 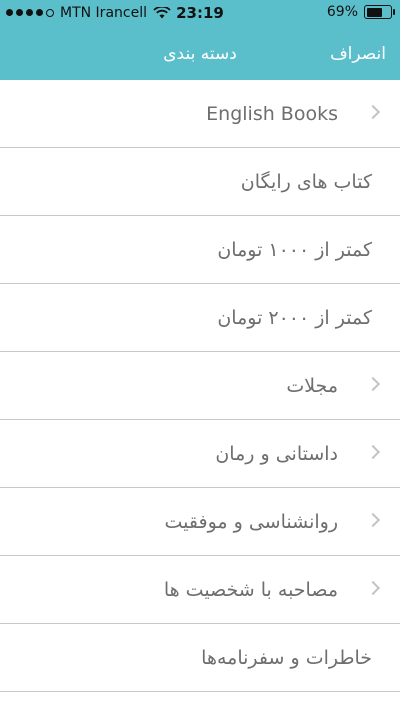 What do you see at coordinates (358, 54) in the screenshot?
I see `cancel-button: انصراف` at bounding box center [358, 54].